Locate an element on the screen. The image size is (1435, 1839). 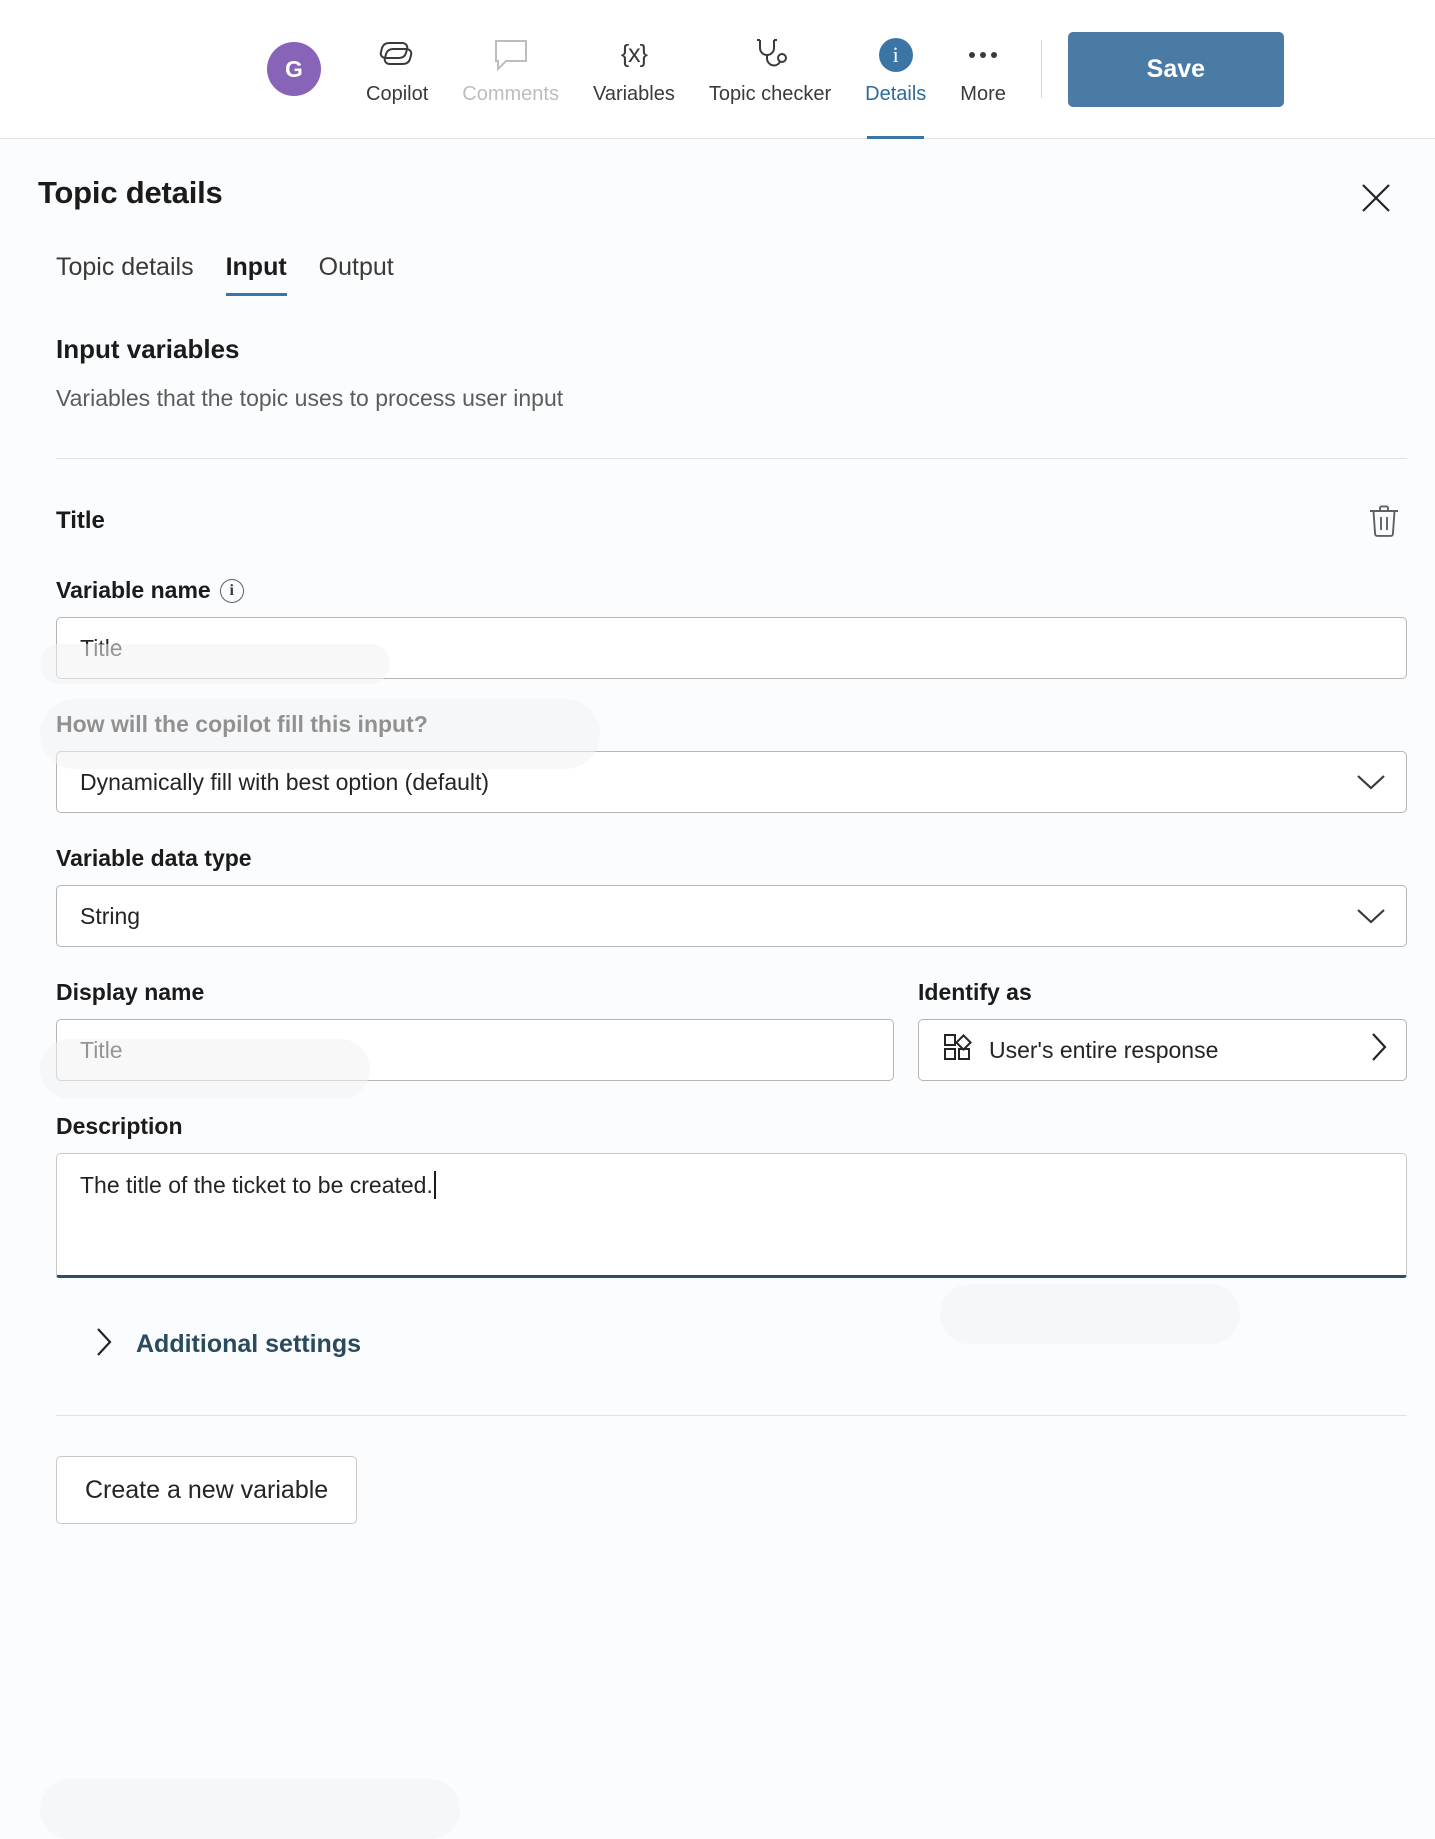
tab-output: Output is located at coordinates (356, 274).